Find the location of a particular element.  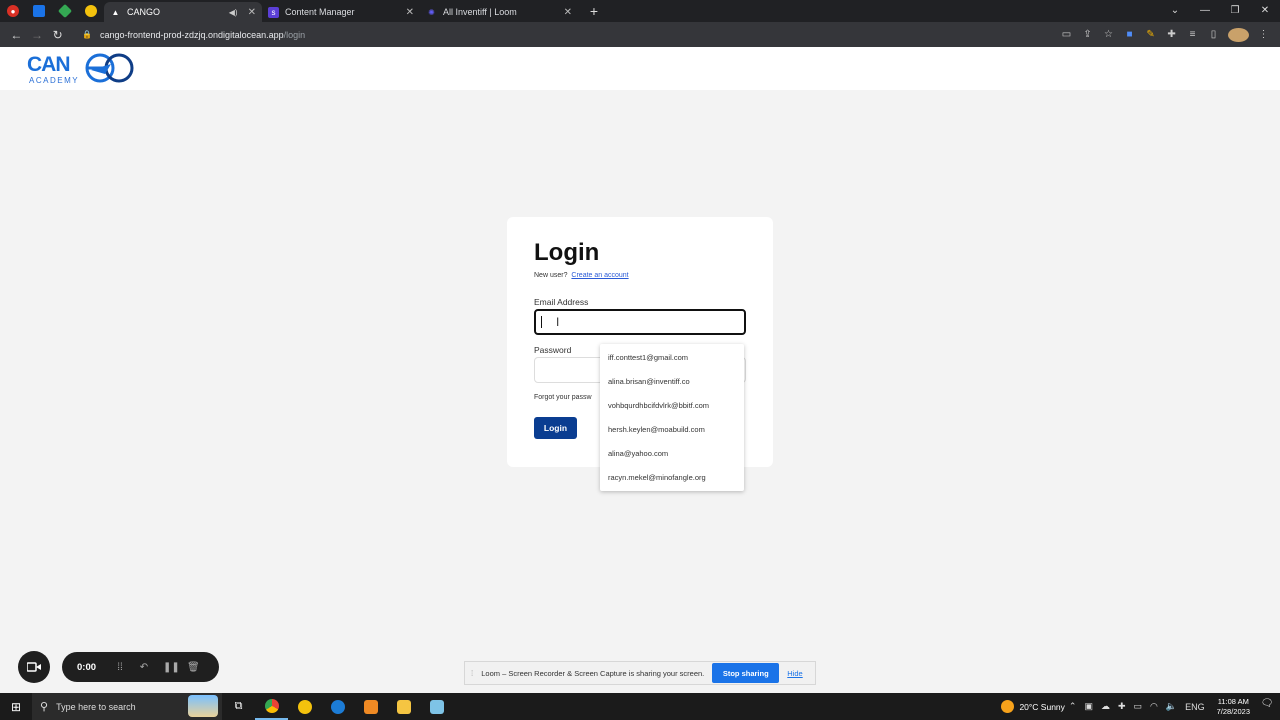

puzzle-icon: ✚ is located at coordinates (1171, 34).